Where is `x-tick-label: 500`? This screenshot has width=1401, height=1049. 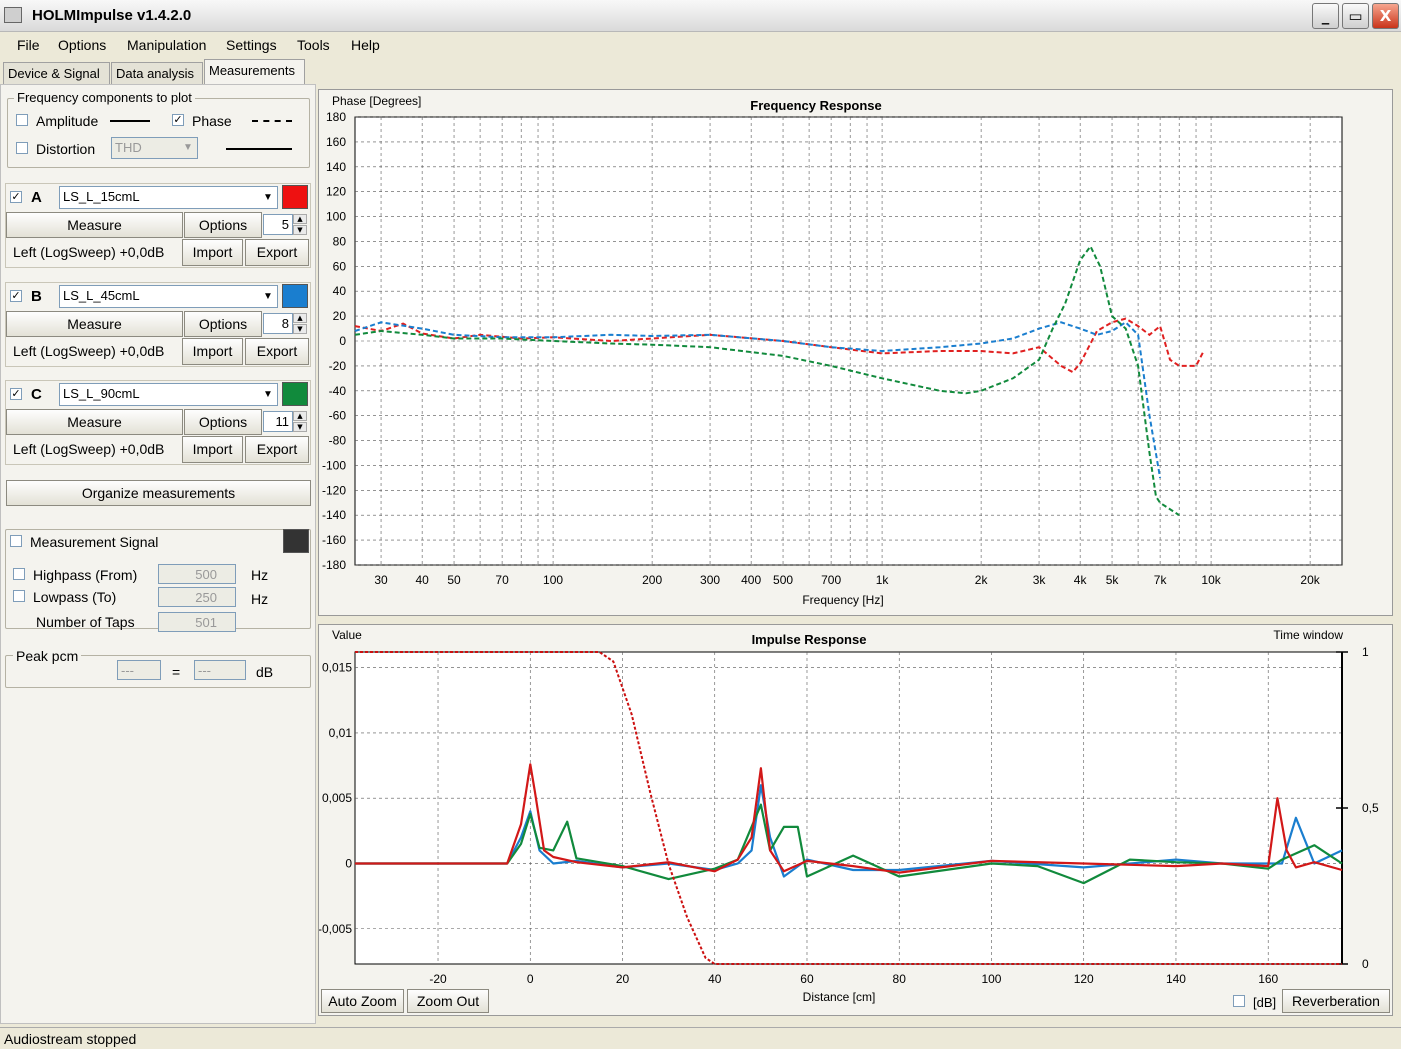 x-tick-label: 500 is located at coordinates (783, 580).